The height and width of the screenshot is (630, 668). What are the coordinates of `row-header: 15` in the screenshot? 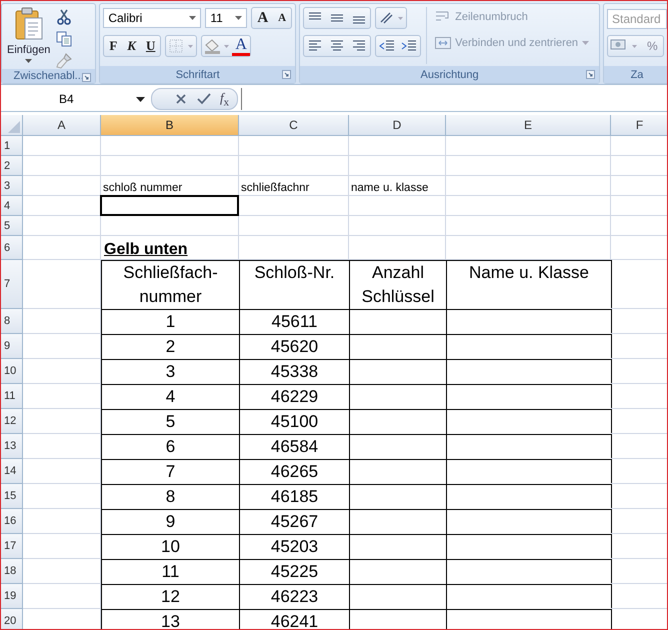 It's located at (12, 496).